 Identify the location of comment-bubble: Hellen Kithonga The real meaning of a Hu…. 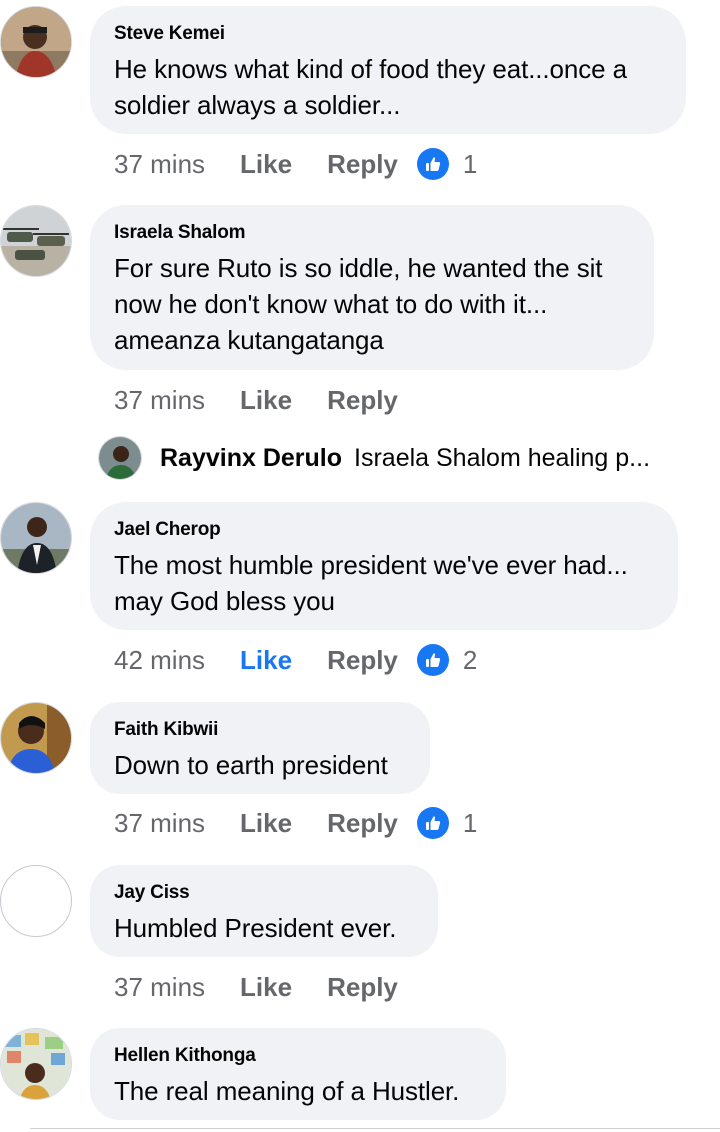
(298, 1074).